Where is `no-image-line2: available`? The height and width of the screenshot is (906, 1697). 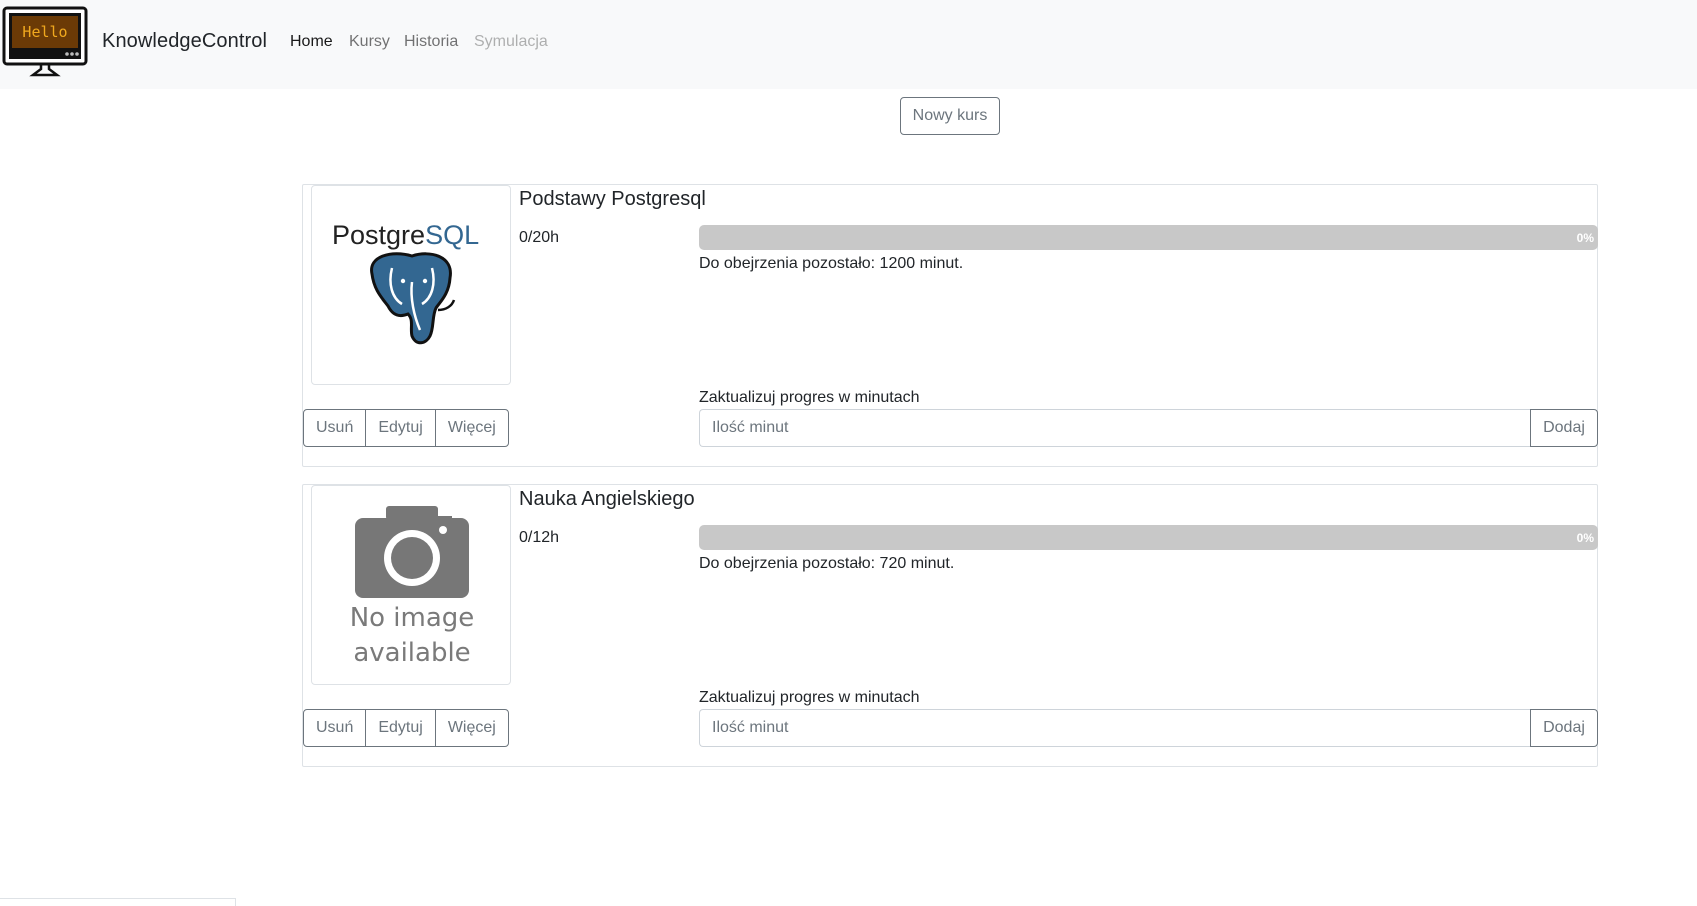 no-image-line2: available is located at coordinates (411, 653).